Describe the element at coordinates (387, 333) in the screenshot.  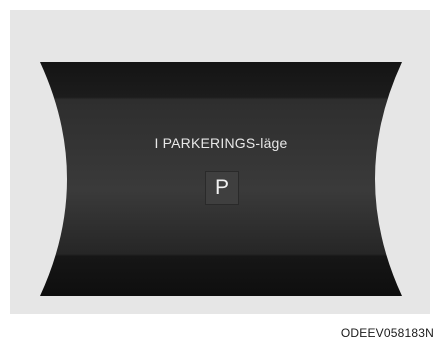
I see `figure-code: ODEEV058183N` at that location.